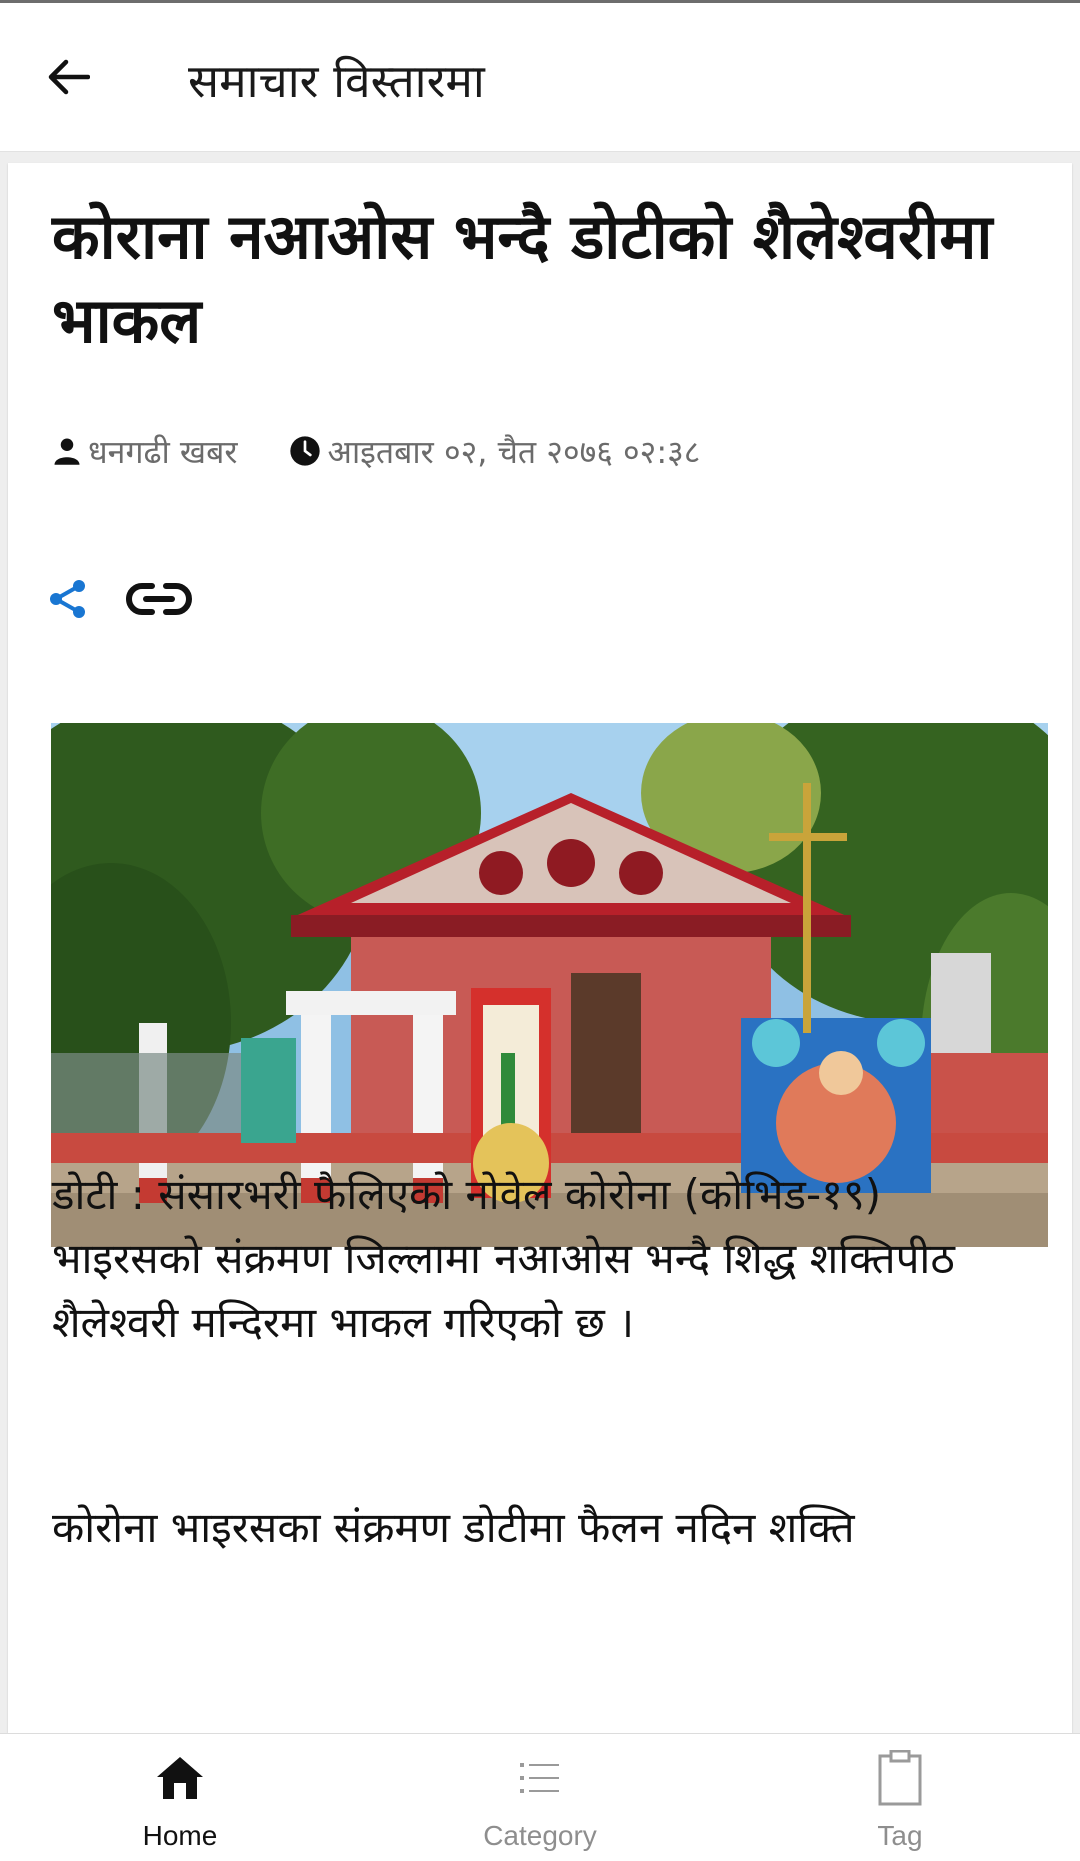 The image size is (1080, 1861). I want to click on author: धनगढी खबर, so click(144, 451).